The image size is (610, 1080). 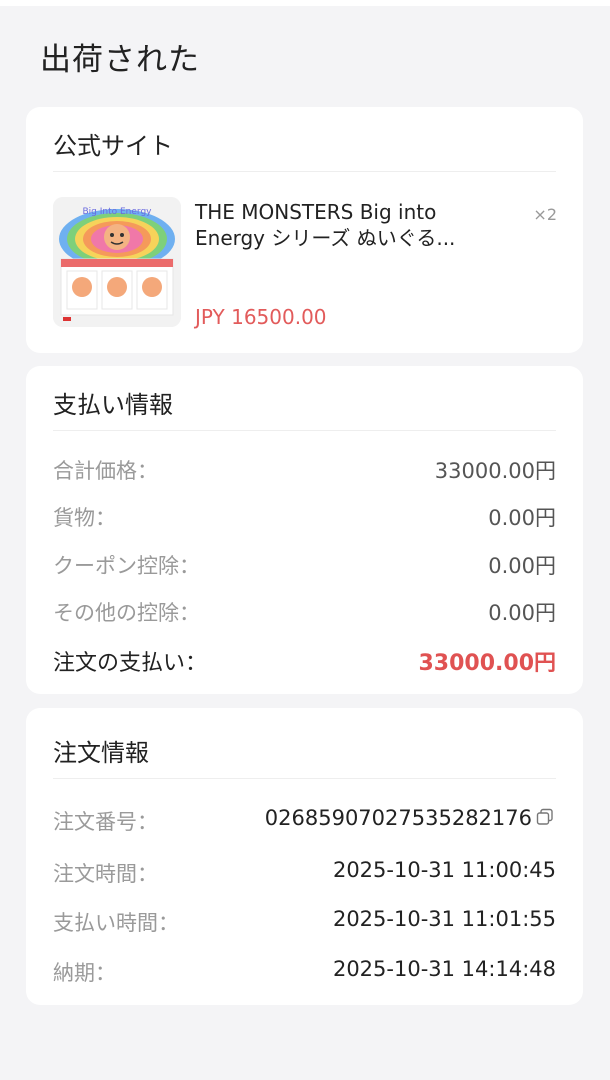 I want to click on row-label: クーポン控除：, so click(x=126, y=566).